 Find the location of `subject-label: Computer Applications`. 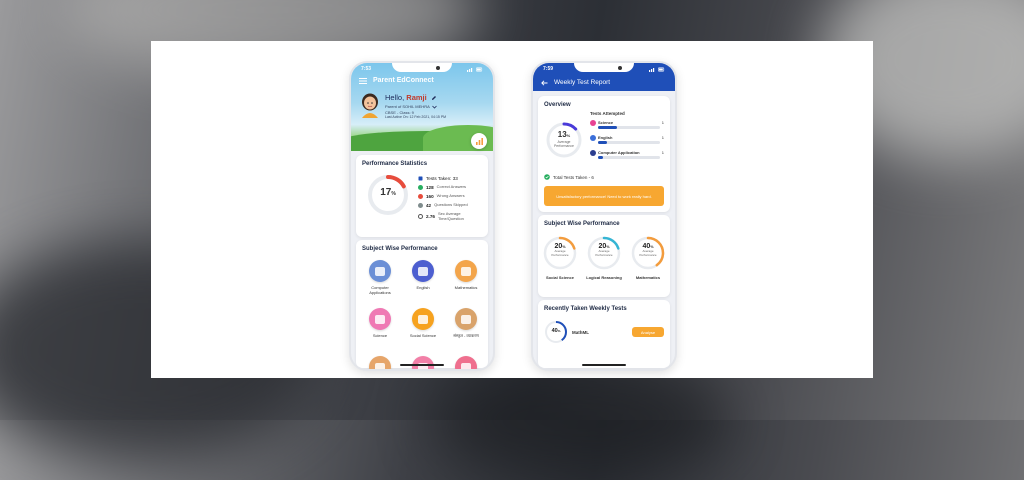

subject-label: Computer Applications is located at coordinates (380, 290).